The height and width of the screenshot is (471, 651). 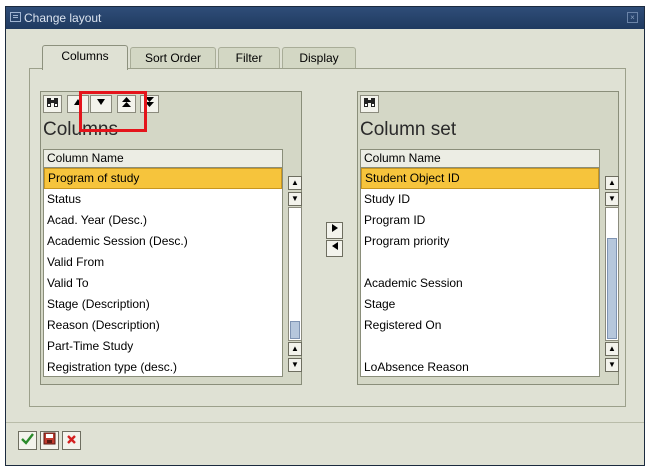 What do you see at coordinates (480, 283) in the screenshot?
I see `table-row: Academic Session` at bounding box center [480, 283].